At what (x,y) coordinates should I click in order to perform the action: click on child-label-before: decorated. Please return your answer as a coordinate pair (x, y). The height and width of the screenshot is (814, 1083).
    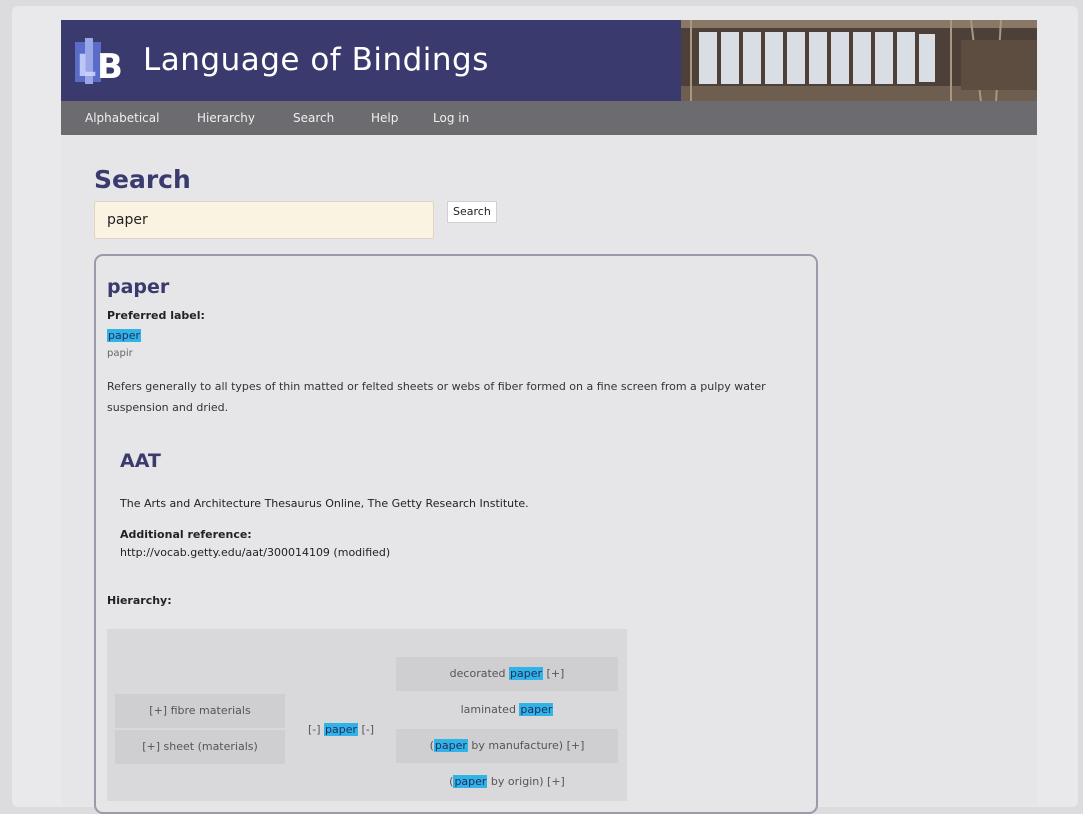
    Looking at the image, I should click on (479, 673).